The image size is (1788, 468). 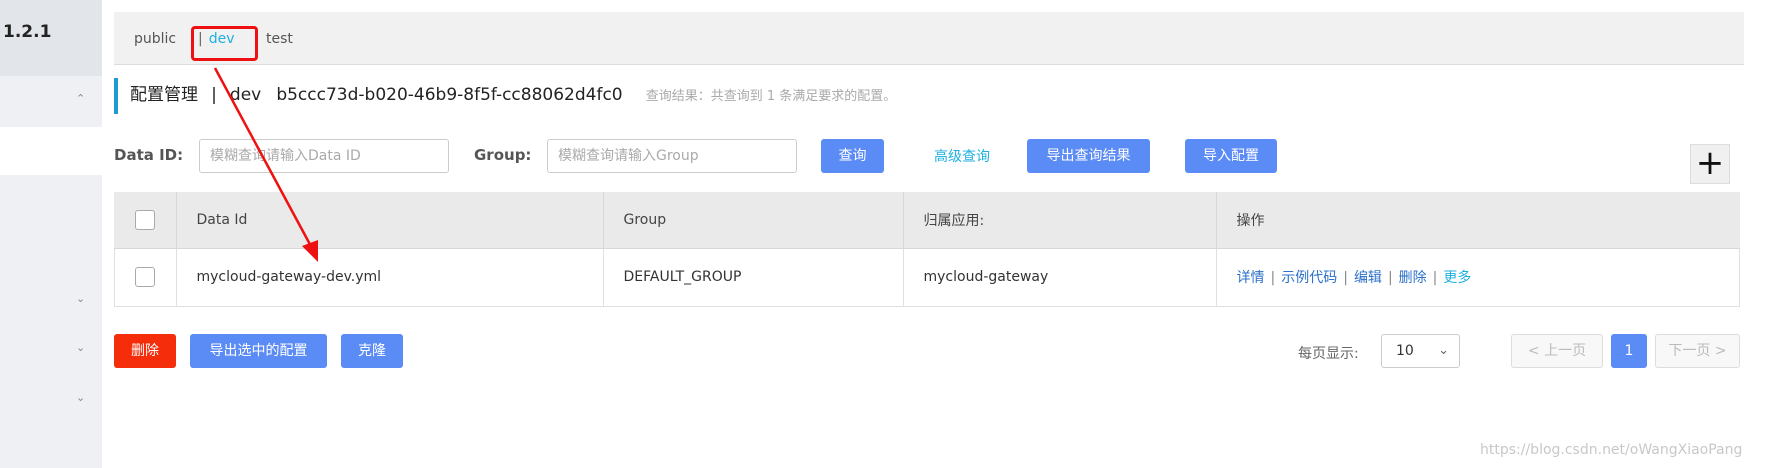 What do you see at coordinates (1231, 156) in the screenshot?
I see `import-config-button: 导入配置` at bounding box center [1231, 156].